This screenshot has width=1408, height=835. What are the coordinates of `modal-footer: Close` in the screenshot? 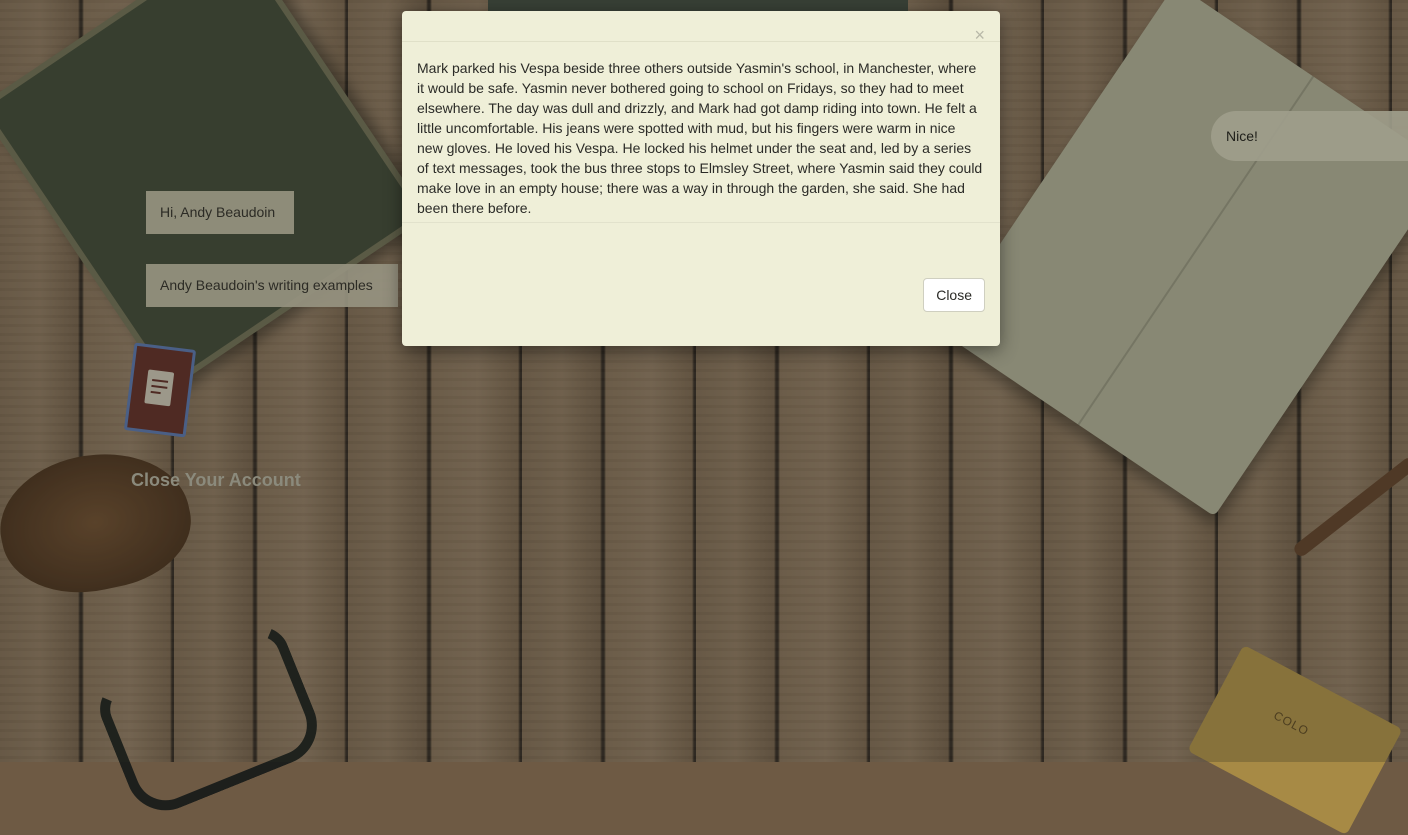 It's located at (701, 284).